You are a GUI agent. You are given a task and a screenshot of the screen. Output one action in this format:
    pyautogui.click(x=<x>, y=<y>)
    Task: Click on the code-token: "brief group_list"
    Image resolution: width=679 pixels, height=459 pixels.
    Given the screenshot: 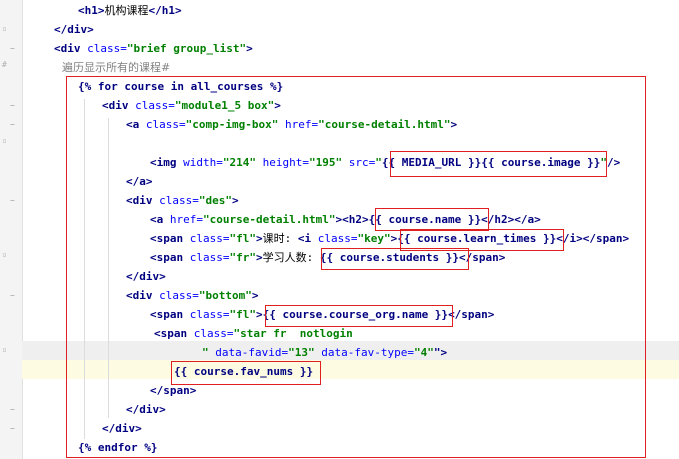 What is the action you would take?
    pyautogui.click(x=186, y=48)
    